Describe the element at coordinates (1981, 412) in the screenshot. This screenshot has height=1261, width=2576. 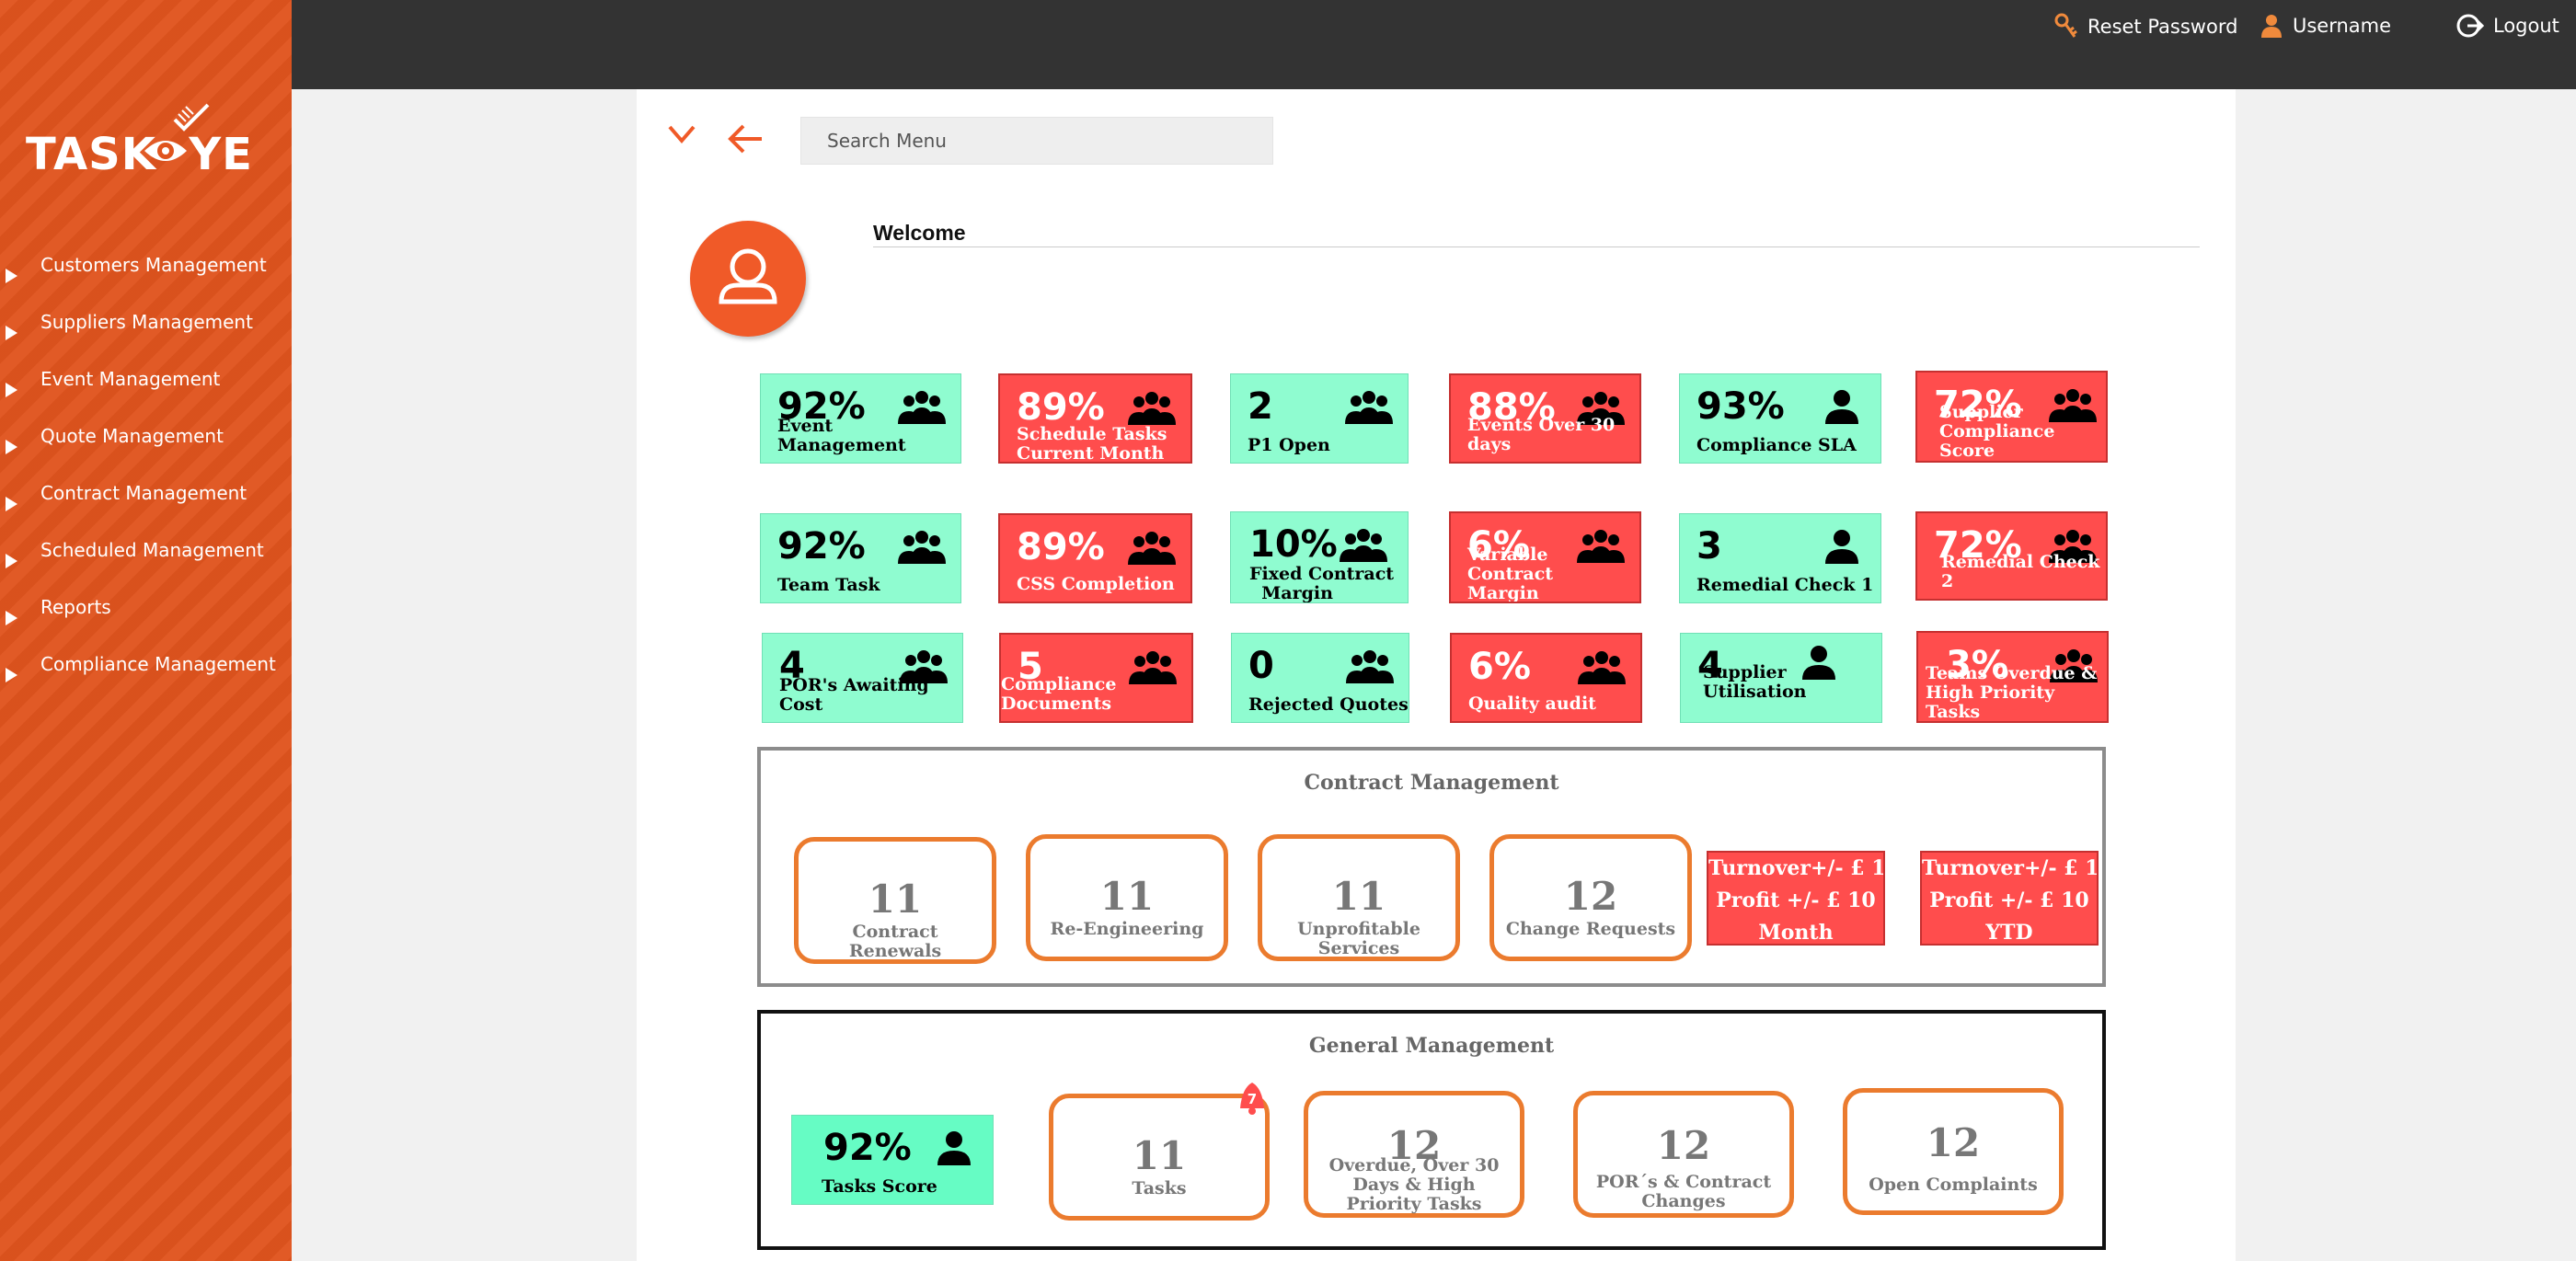
I see `kpi-label-line: Supplier` at that location.